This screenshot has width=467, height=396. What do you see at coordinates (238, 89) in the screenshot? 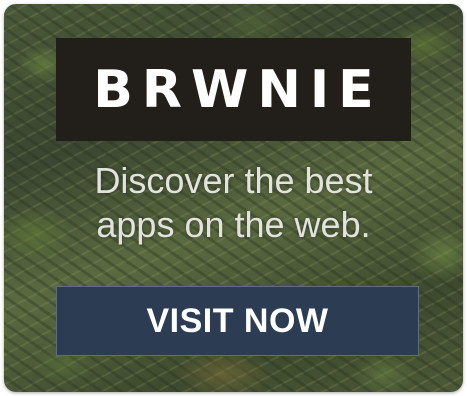
I see `brand-logo-text: BRWNIE` at bounding box center [238, 89].